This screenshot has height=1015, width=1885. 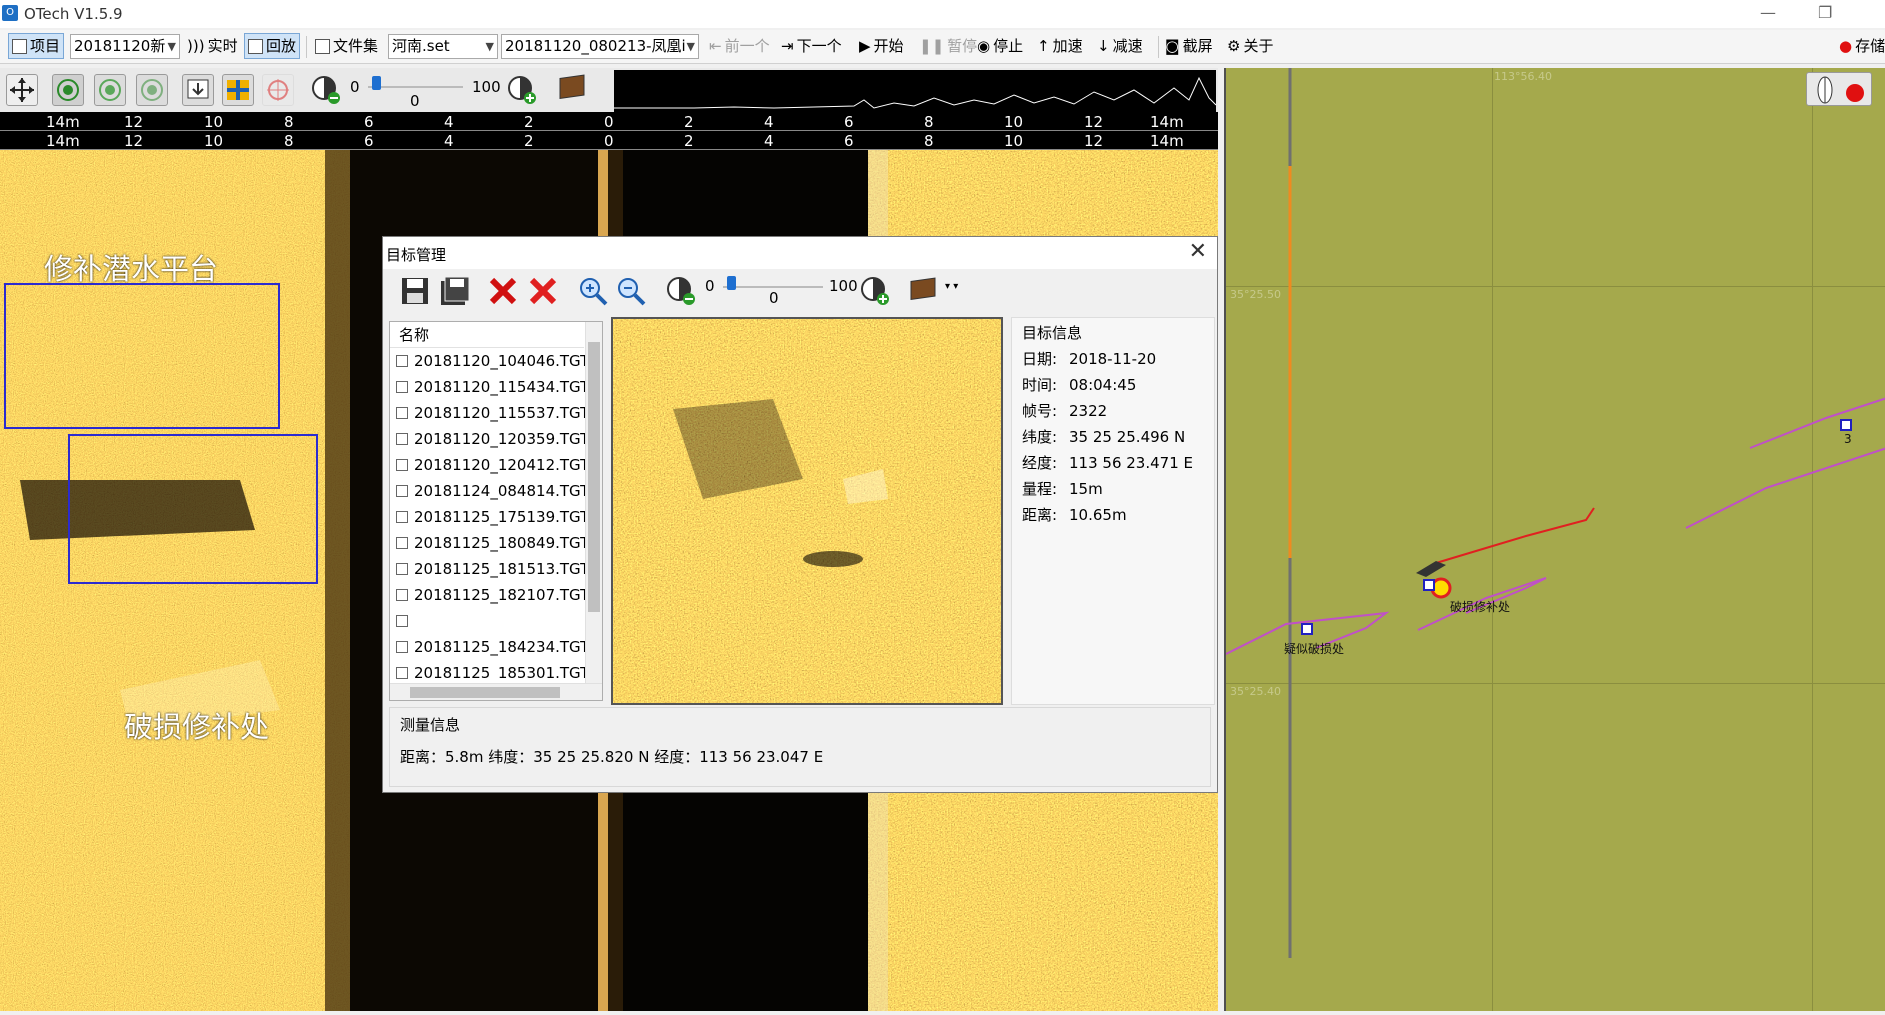 I want to click on dlg-gain-slider-track, so click(x=773, y=287).